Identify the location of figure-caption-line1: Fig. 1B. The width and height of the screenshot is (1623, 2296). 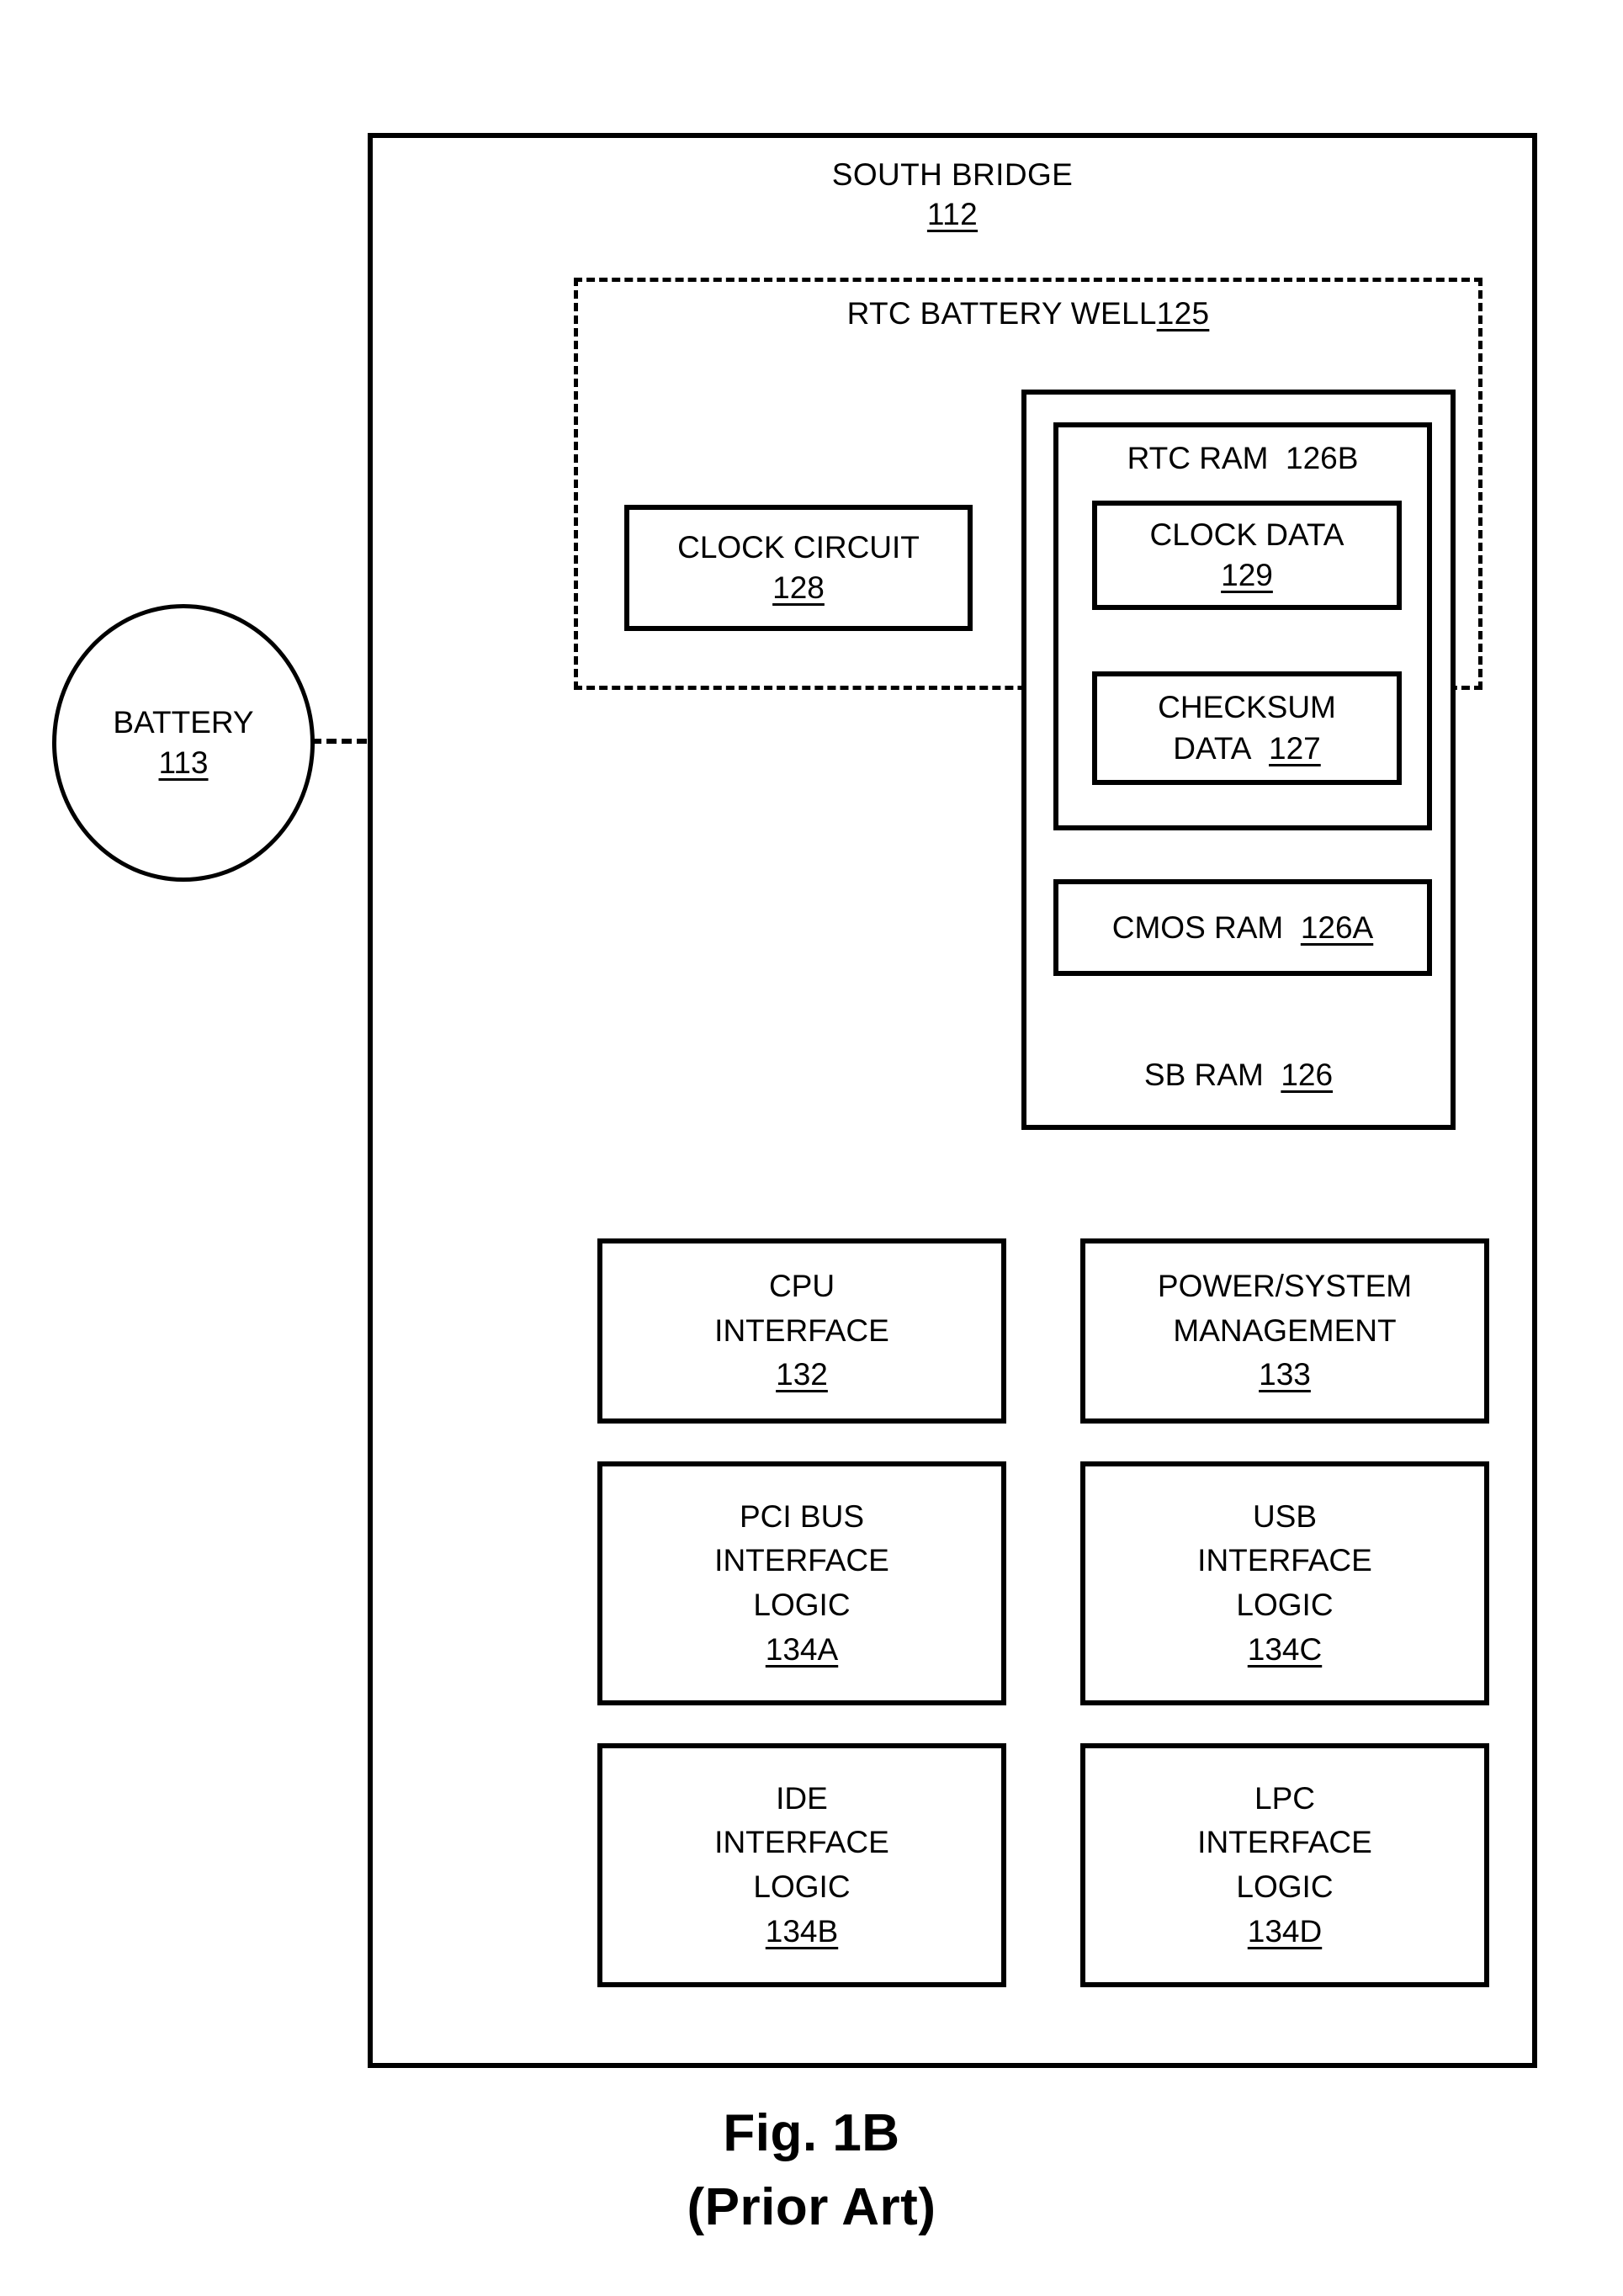
(811, 2133).